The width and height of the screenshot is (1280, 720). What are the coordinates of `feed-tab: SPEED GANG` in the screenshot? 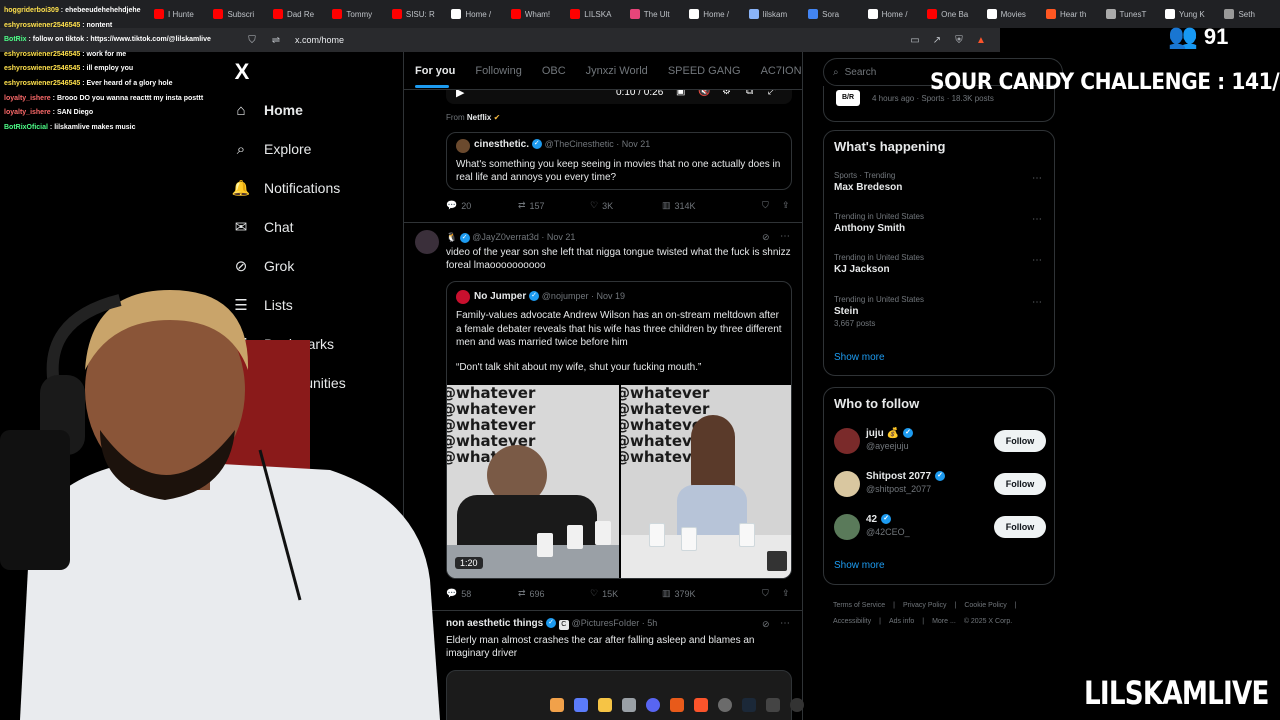 It's located at (704, 71).